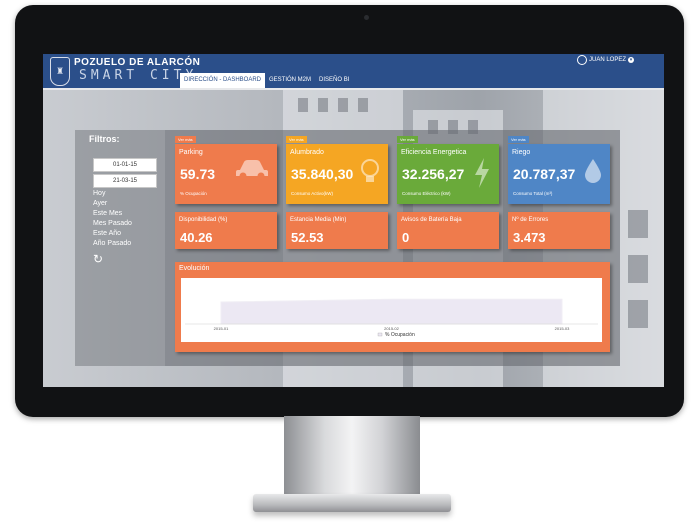 The image size is (698, 523). Describe the element at coordinates (312, 193) in the screenshot. I see `card-subtitle: Consumo Activo(kW)` at that location.